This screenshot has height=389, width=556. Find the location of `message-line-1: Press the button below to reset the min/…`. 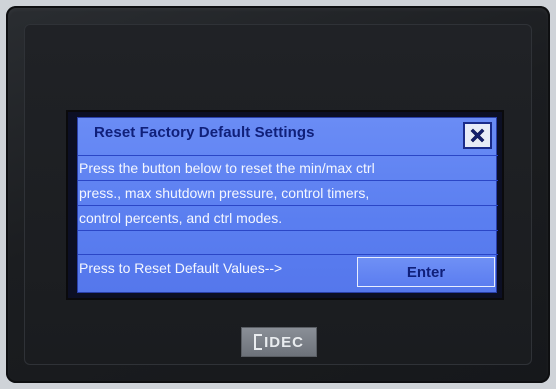

message-line-1: Press the button below to reset the min/… is located at coordinates (288, 167).